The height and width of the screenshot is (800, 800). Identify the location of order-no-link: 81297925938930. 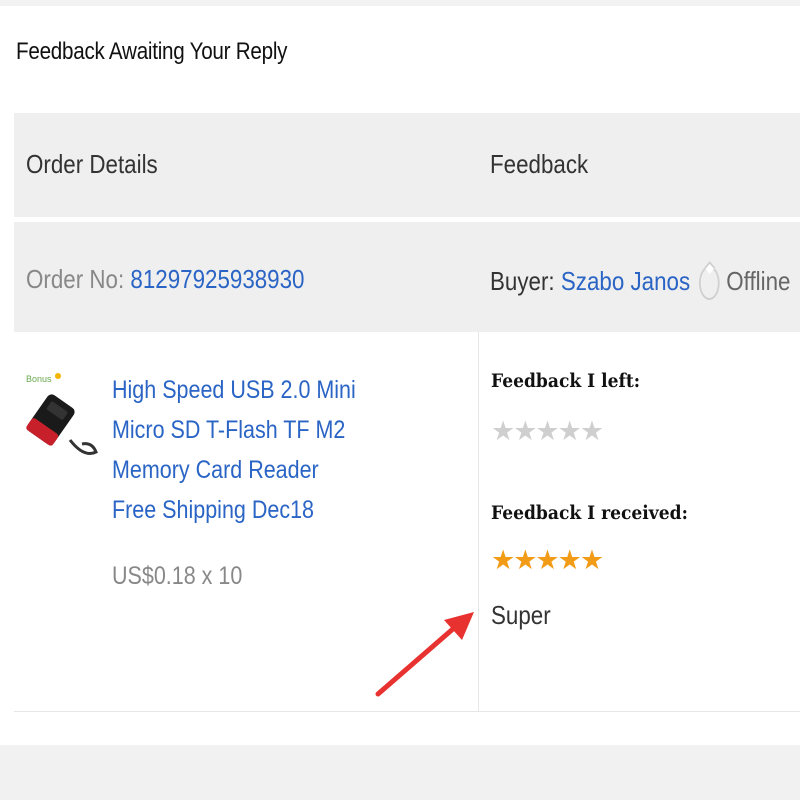
(217, 279).